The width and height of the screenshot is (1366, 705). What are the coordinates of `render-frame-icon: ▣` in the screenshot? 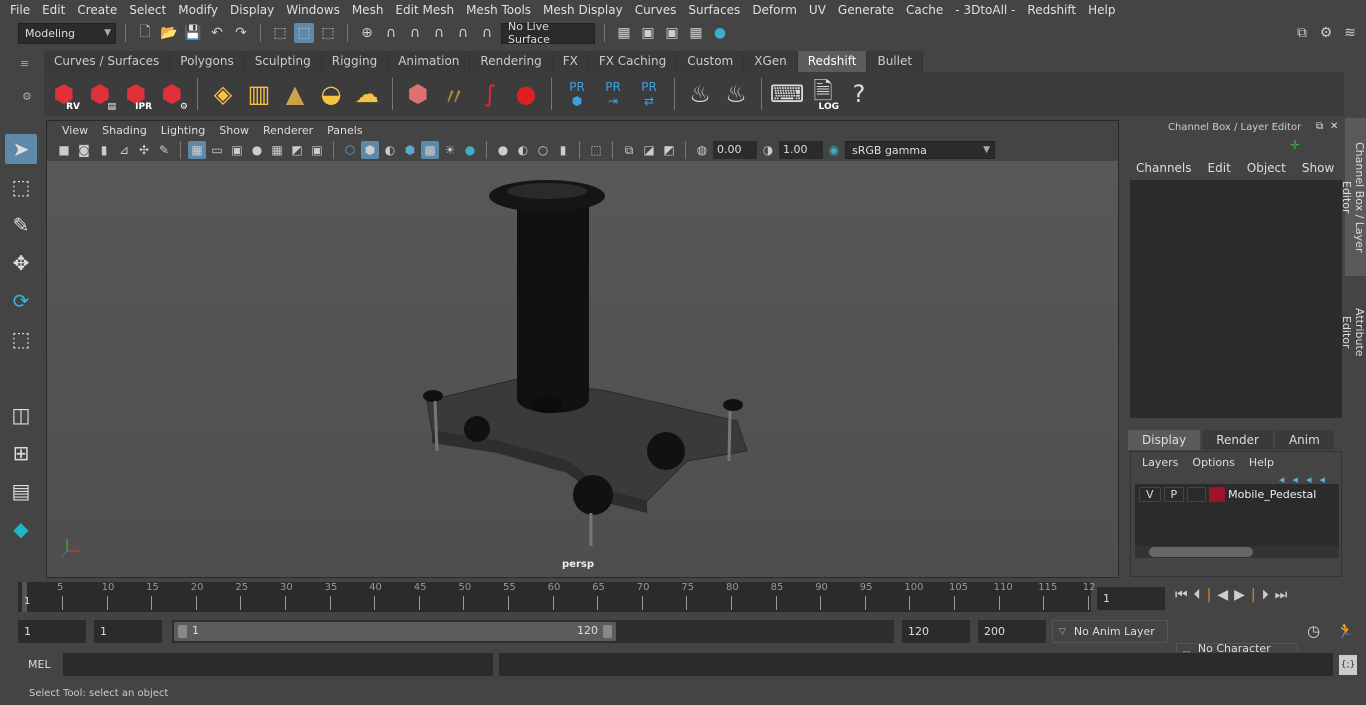 It's located at (648, 33).